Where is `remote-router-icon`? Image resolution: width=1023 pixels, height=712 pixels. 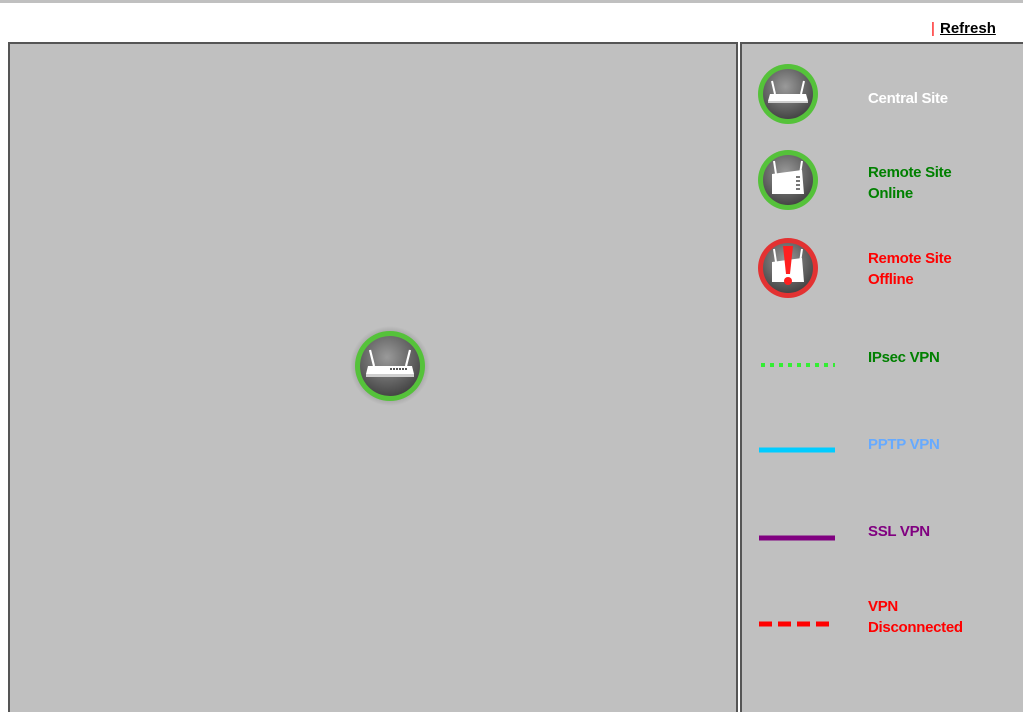 remote-router-icon is located at coordinates (788, 180).